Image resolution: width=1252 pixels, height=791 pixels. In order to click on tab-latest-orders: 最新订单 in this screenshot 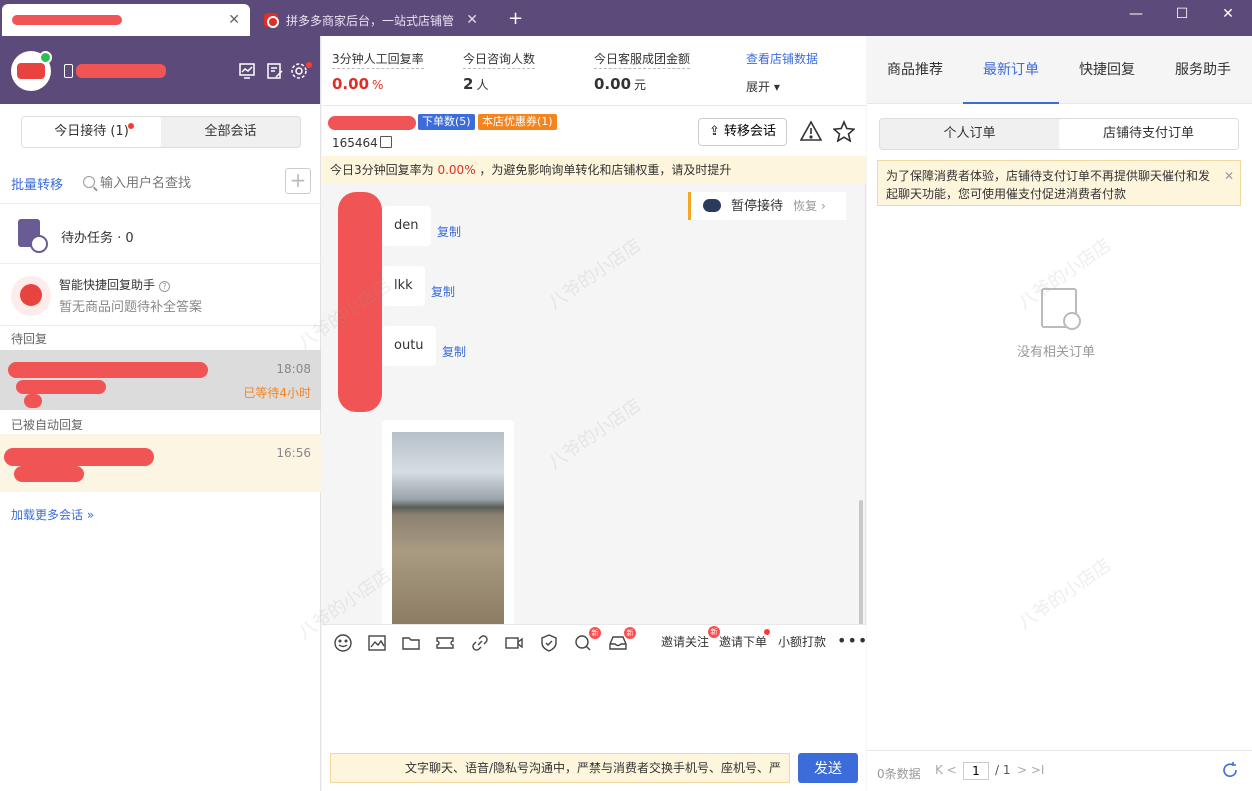, I will do `click(1011, 70)`.